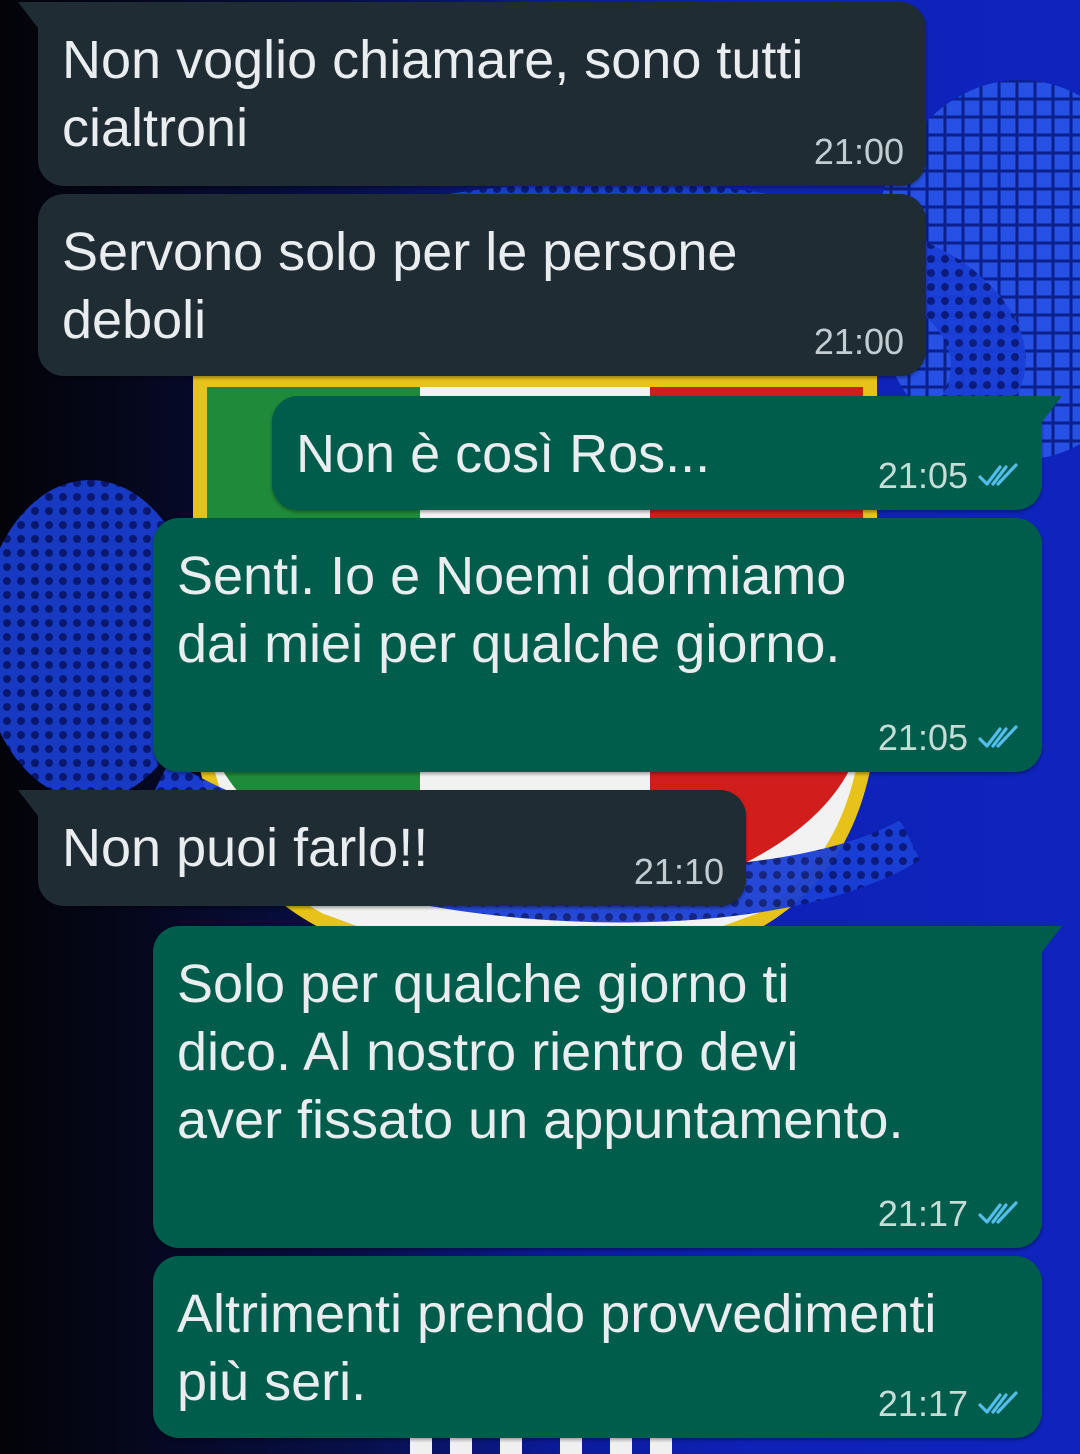  What do you see at coordinates (245, 848) in the screenshot?
I see `message-text: Non puoi farlo!!` at bounding box center [245, 848].